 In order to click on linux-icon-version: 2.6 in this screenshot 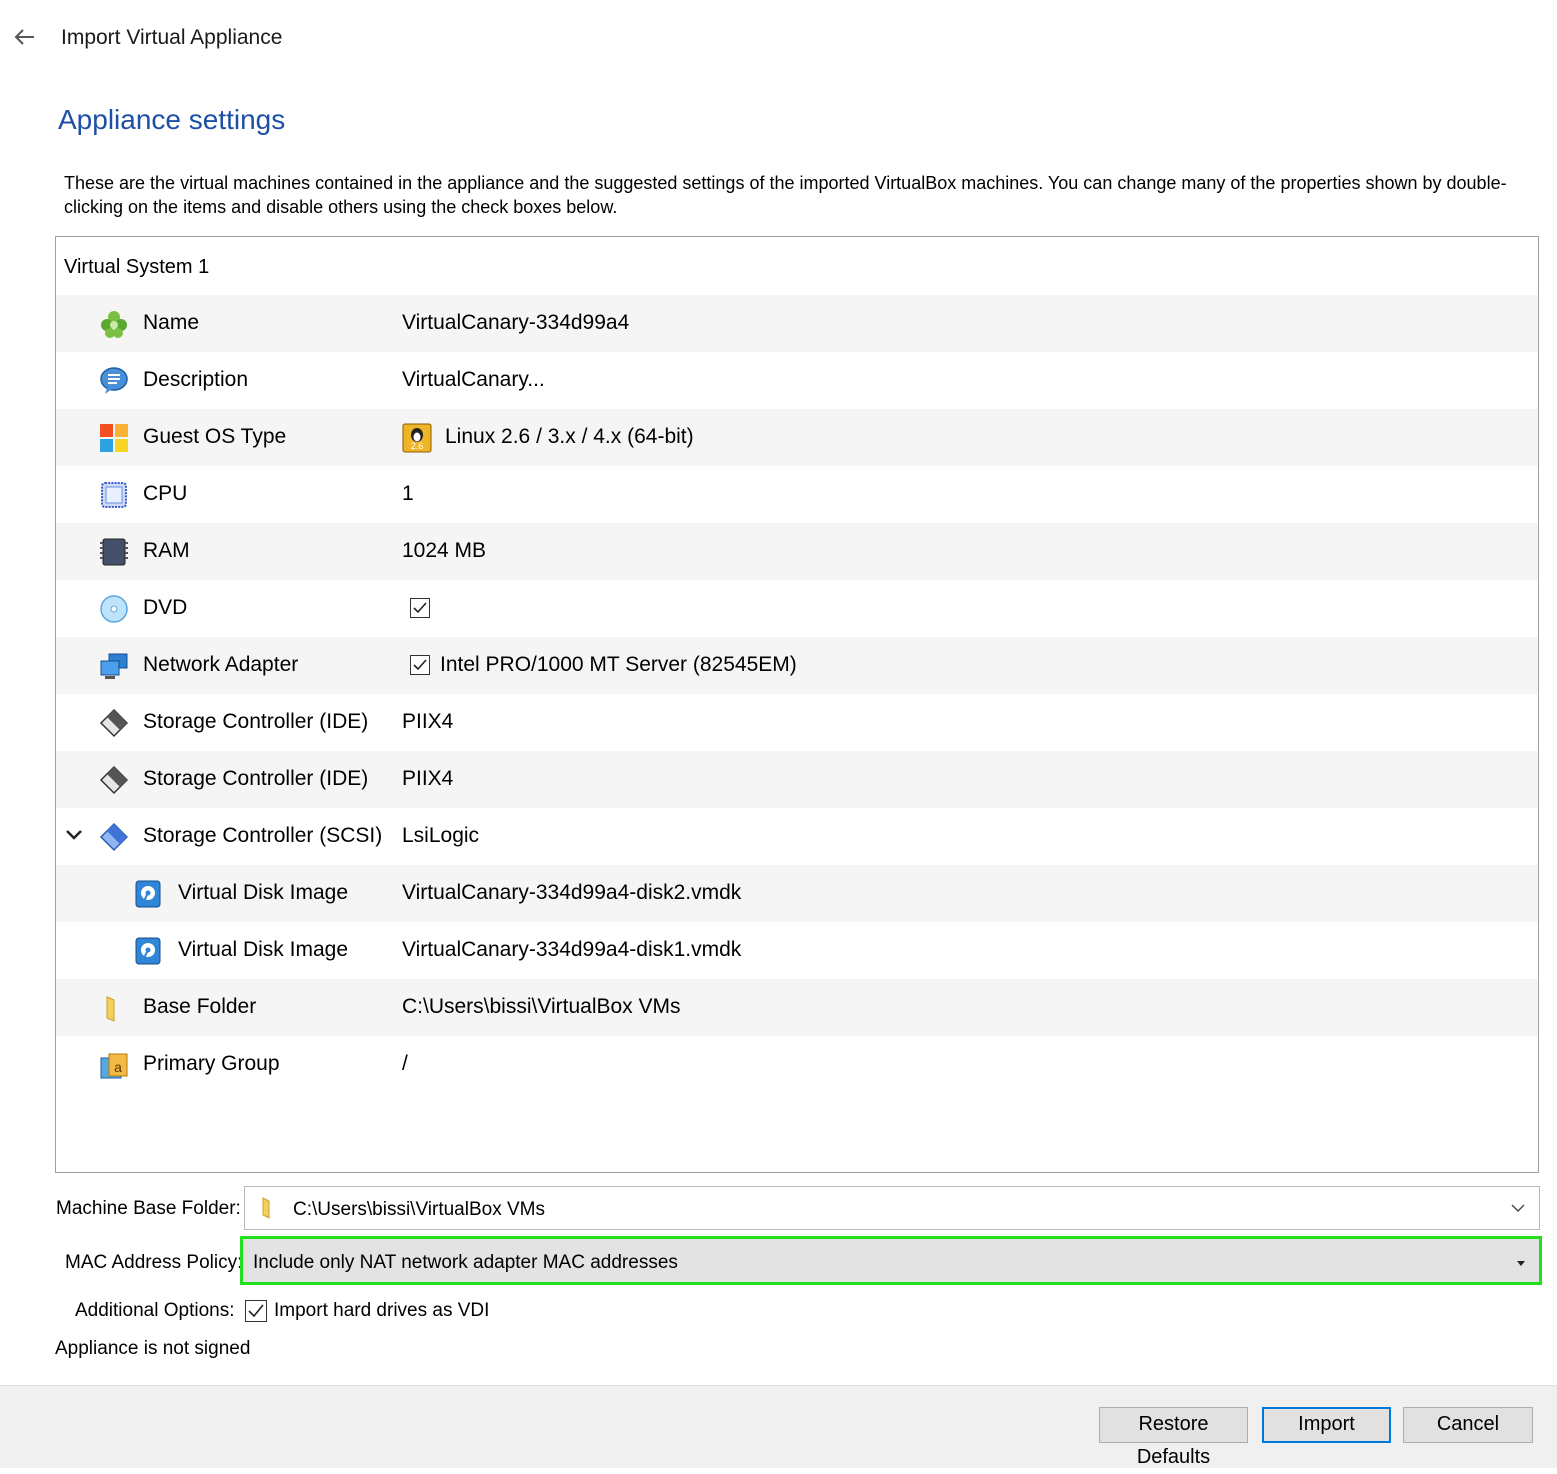, I will do `click(417, 446)`.